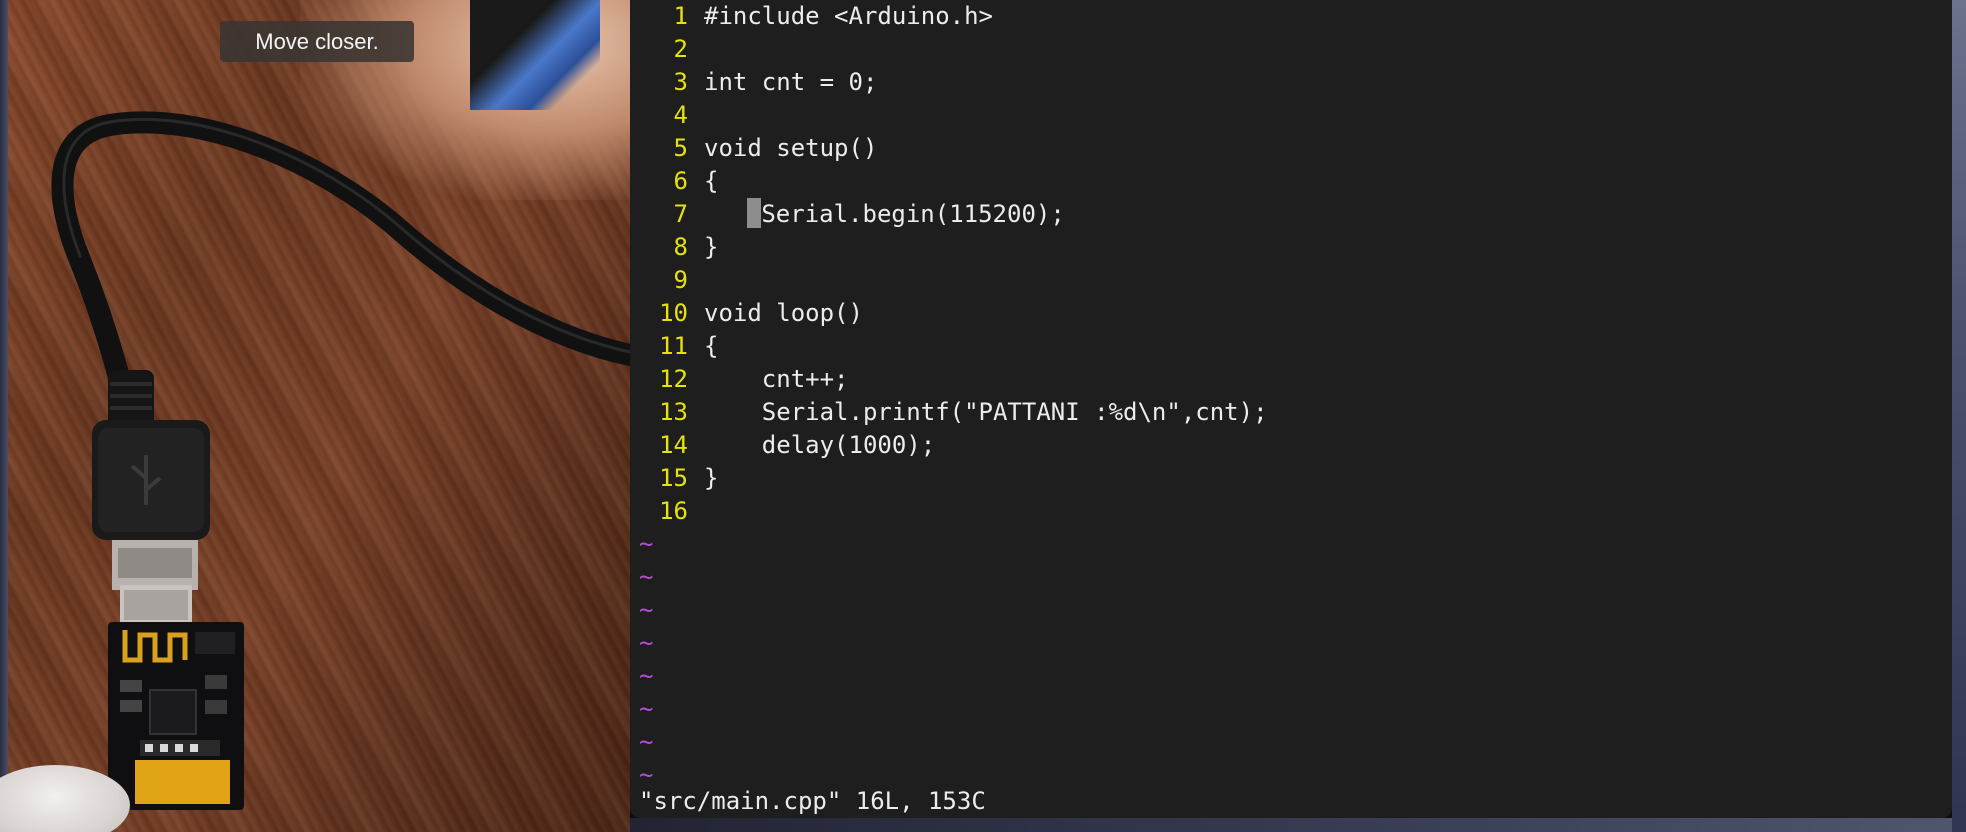 This screenshot has height=832, width=1966. What do you see at coordinates (848, 16) in the screenshot?
I see `line-text: #include <Arduino.h>` at bounding box center [848, 16].